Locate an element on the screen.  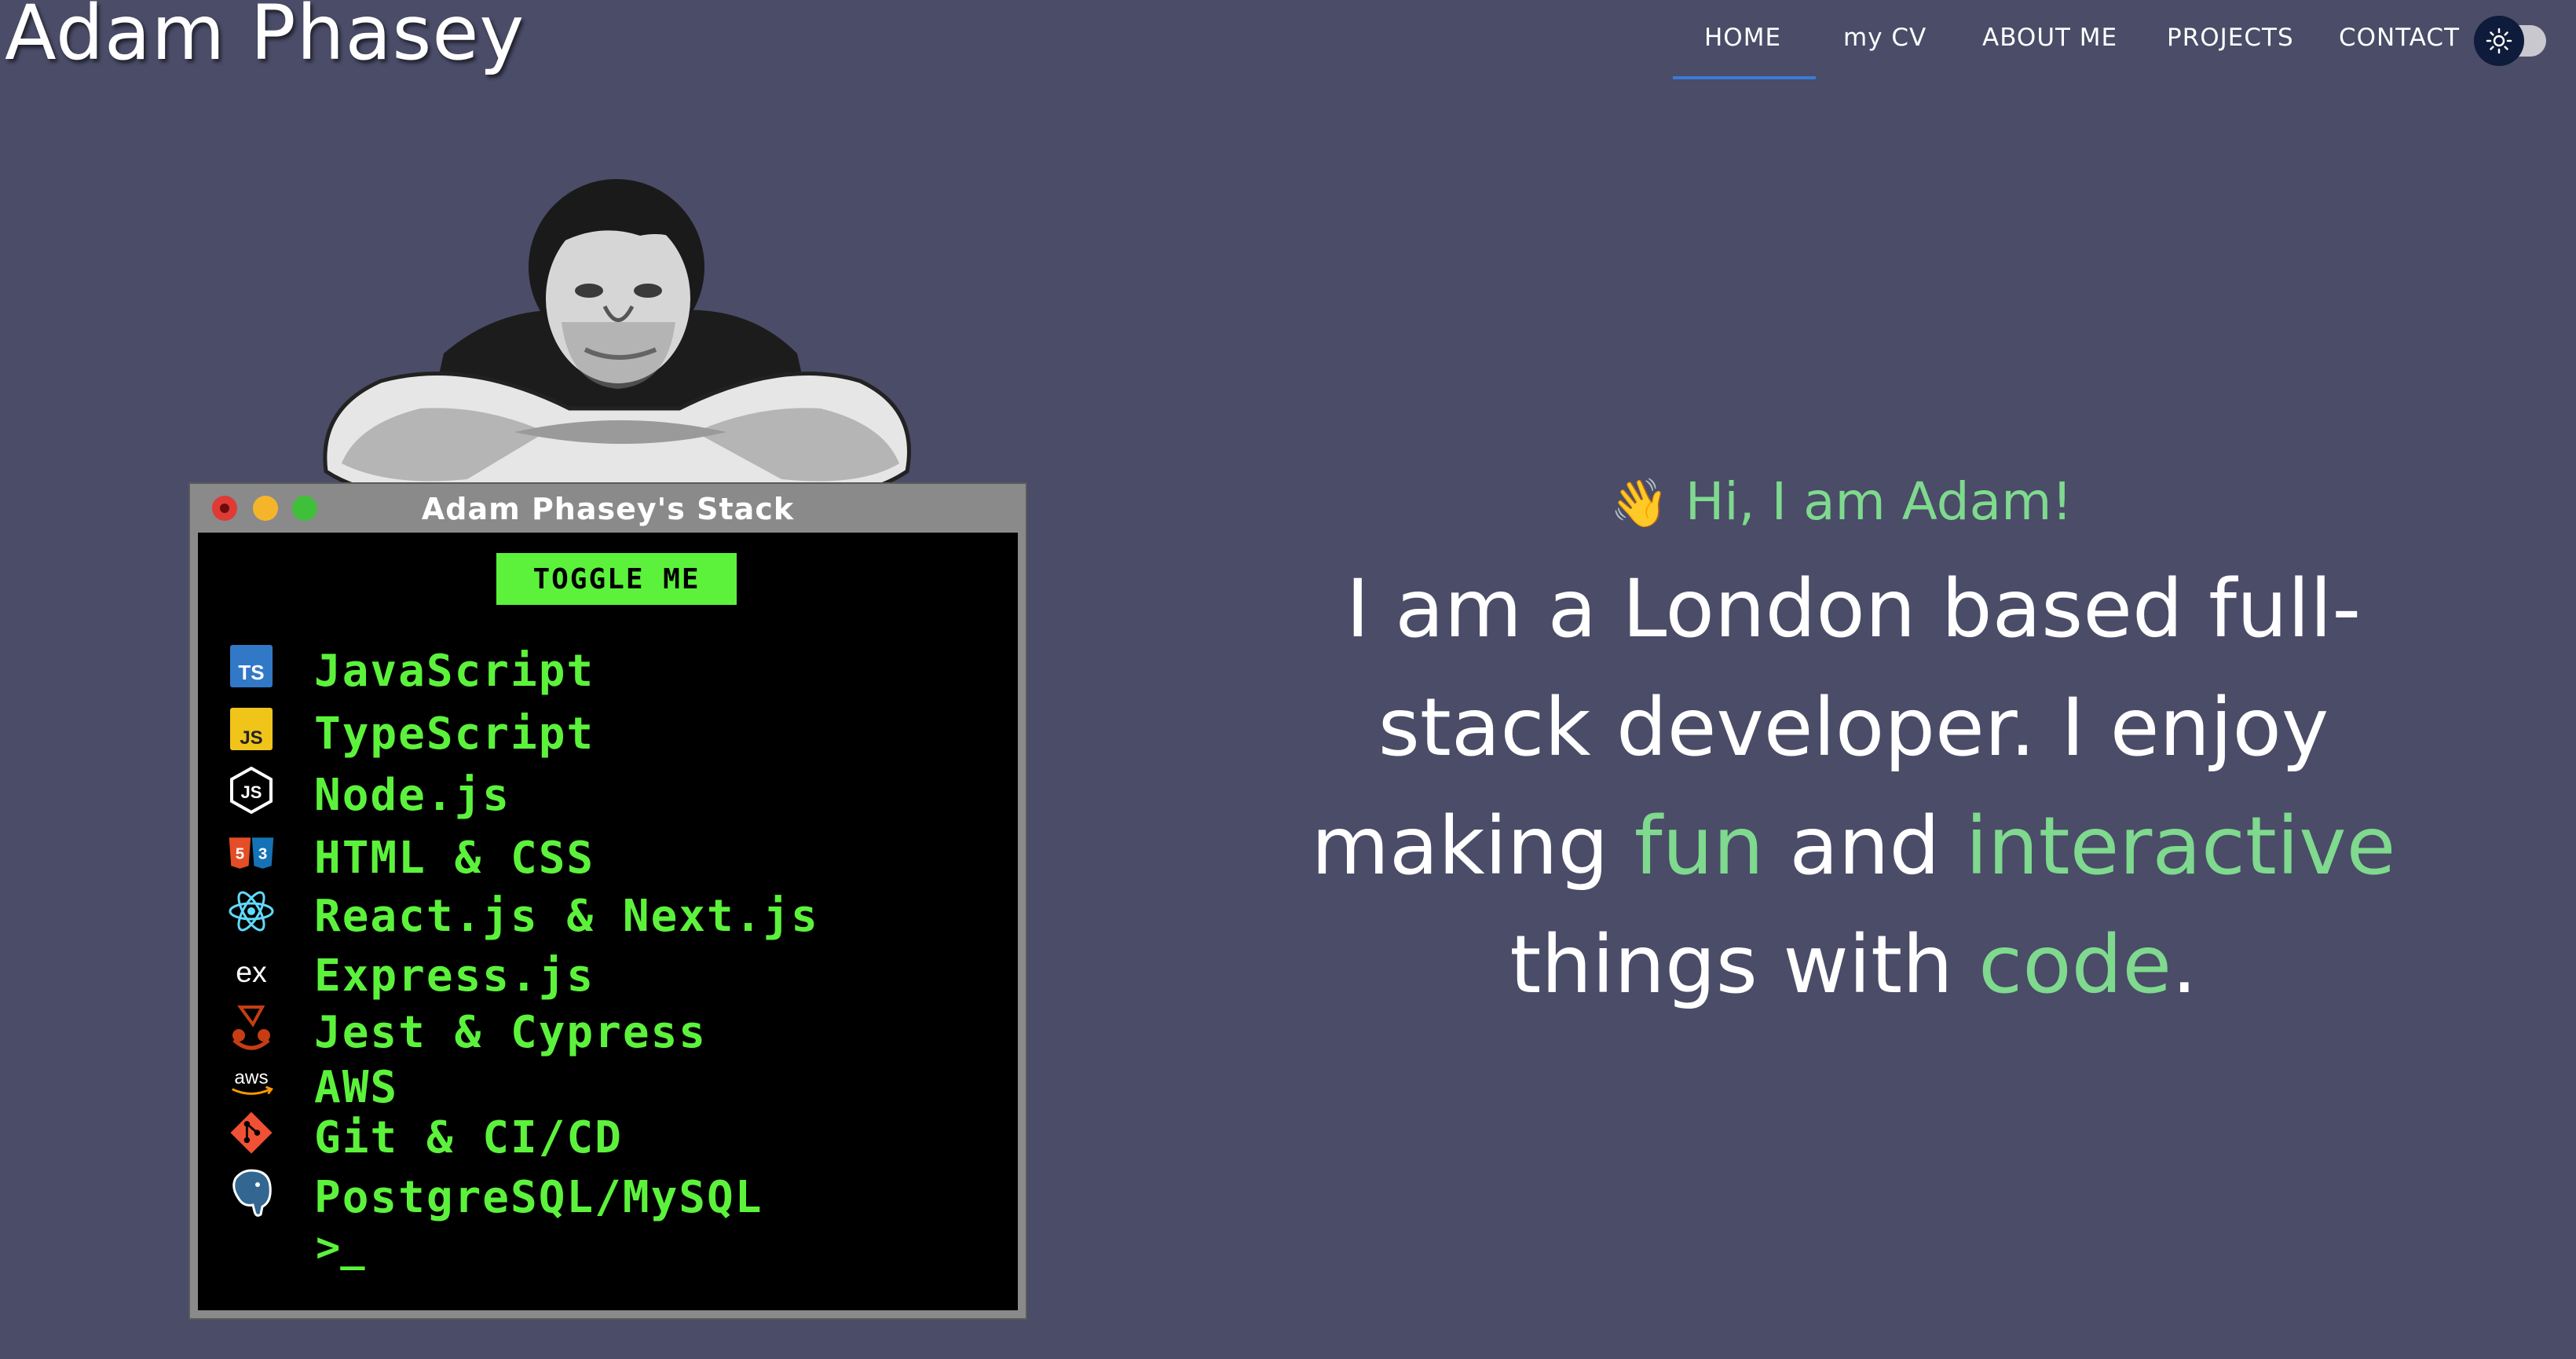
stack-item-label: PostgreSQL/MySQL is located at coordinates (538, 1197).